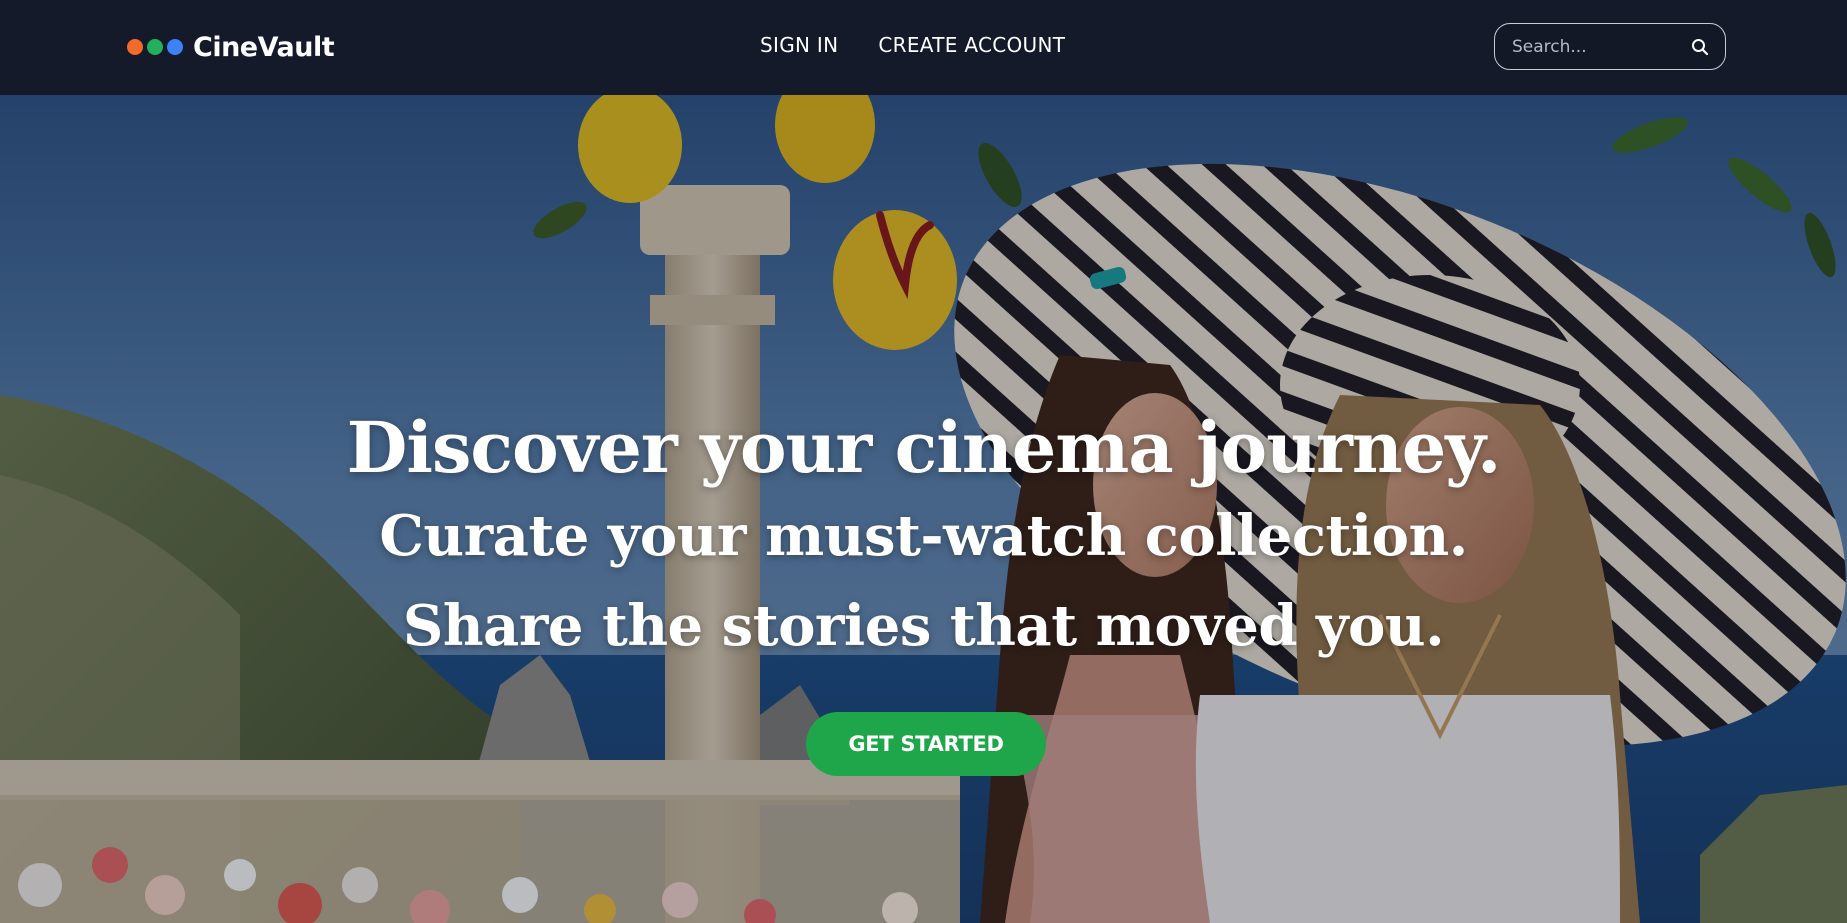 Image resolution: width=1847 pixels, height=923 pixels. What do you see at coordinates (135, 47) in the screenshot?
I see `orange-dot-icon` at bounding box center [135, 47].